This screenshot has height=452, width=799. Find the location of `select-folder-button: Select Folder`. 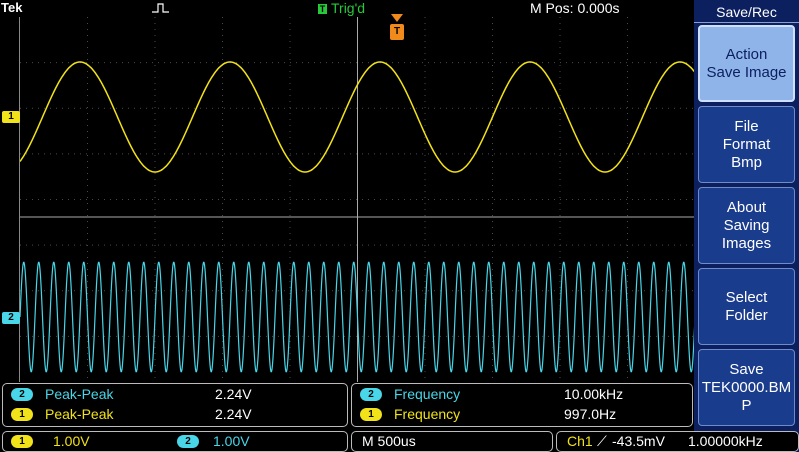

select-folder-button: Select Folder is located at coordinates (746, 306).